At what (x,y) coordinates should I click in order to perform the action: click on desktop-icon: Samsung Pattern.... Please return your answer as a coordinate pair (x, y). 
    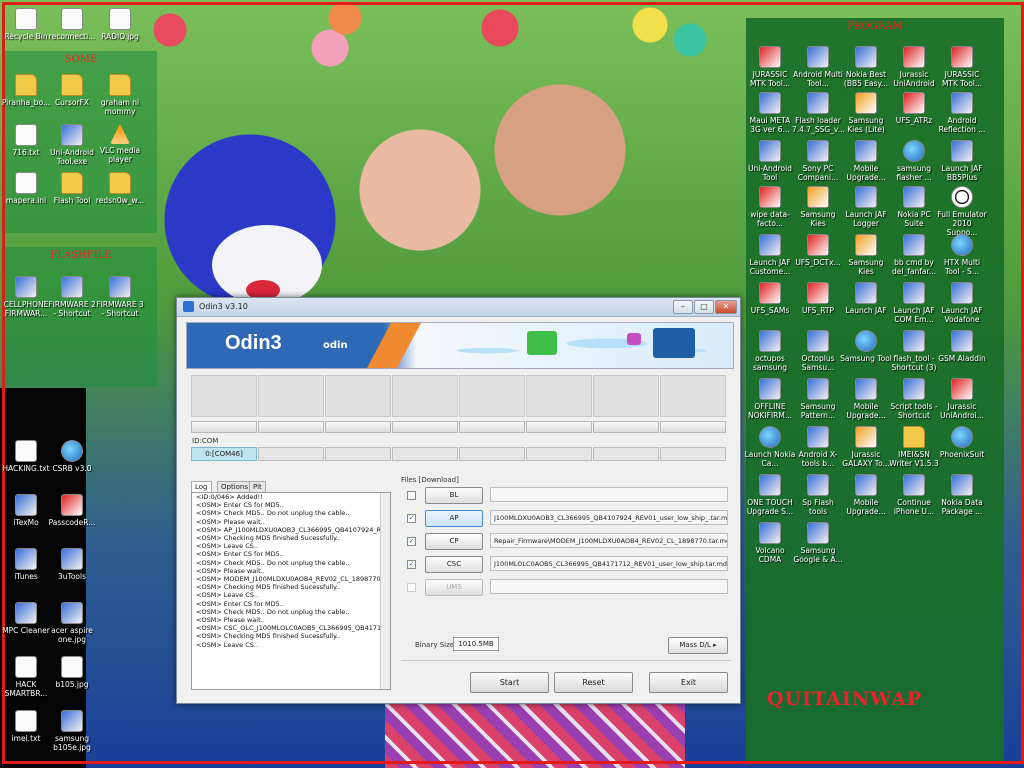
    Looking at the image, I should click on (818, 399).